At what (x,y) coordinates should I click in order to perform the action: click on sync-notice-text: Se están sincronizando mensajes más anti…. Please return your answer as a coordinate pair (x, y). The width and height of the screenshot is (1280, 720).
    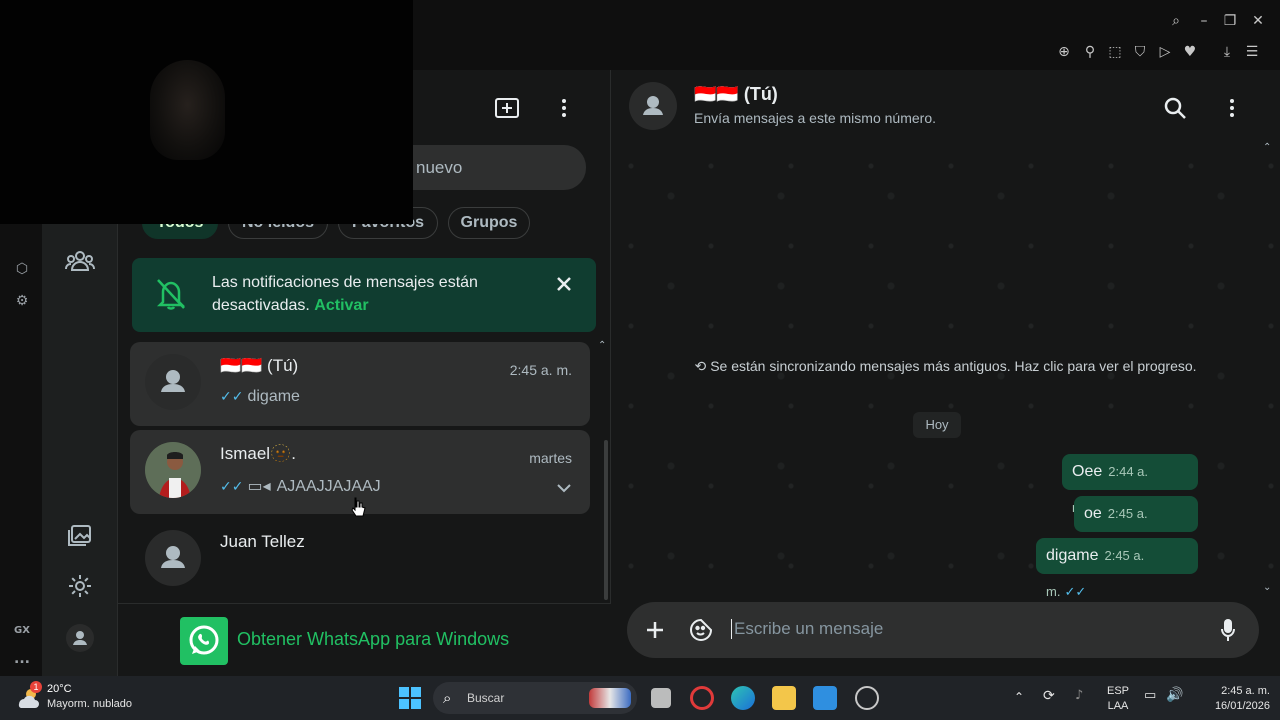
    Looking at the image, I should click on (953, 366).